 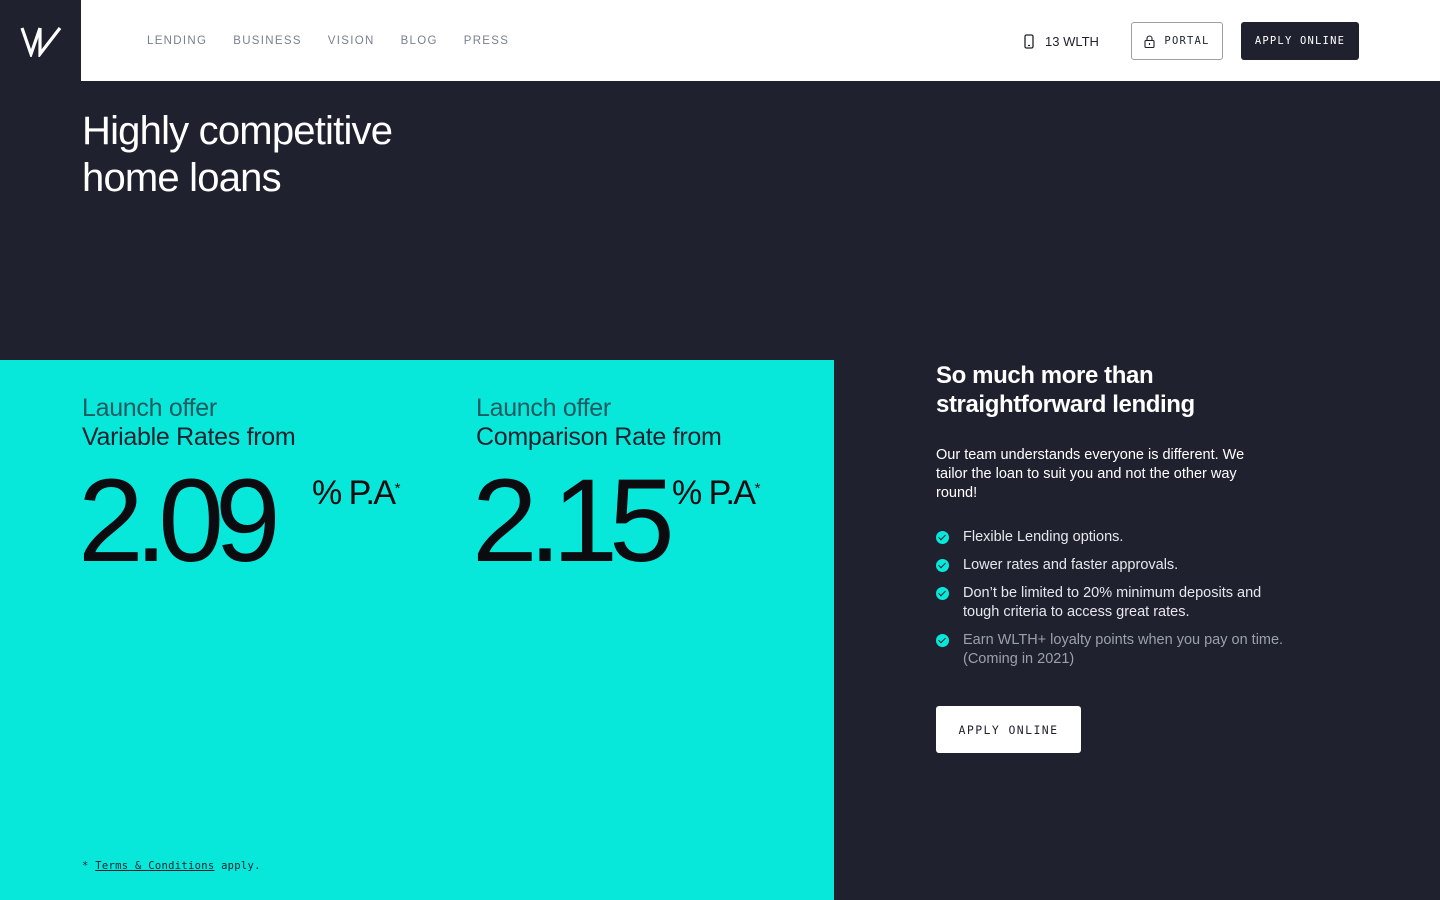 I want to click on nav-blog: BLOG, so click(x=419, y=41).